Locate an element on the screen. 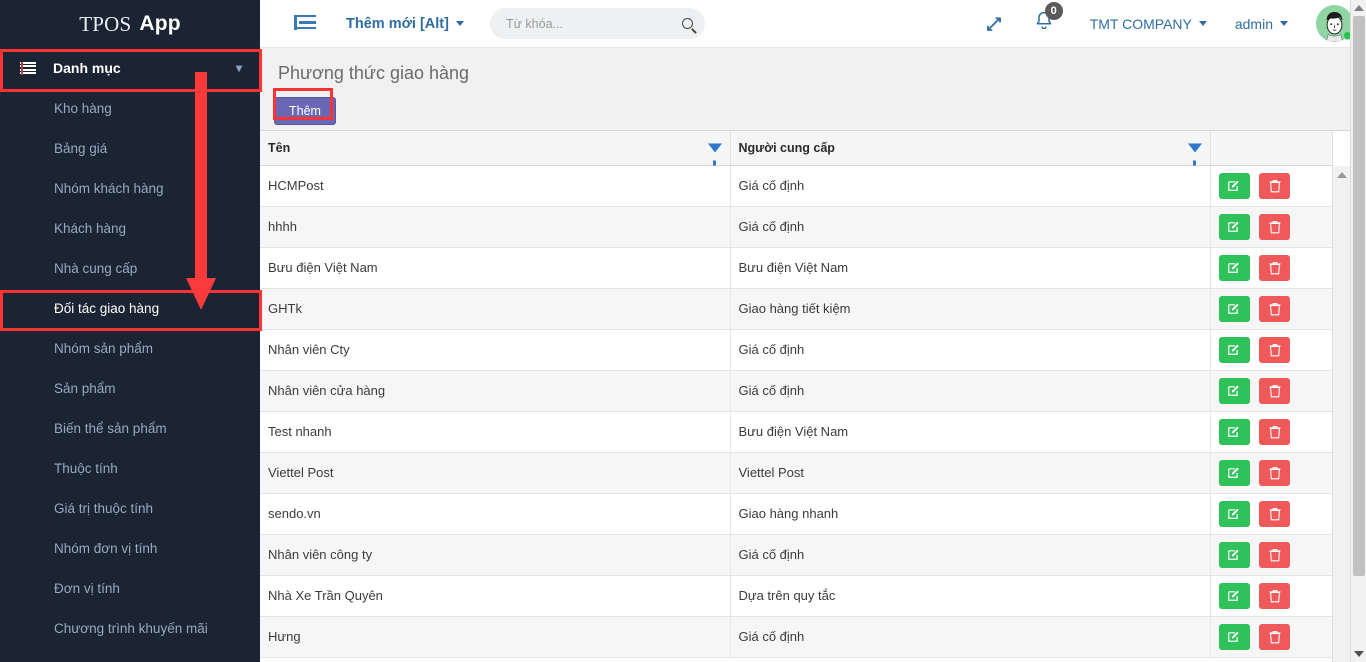 This screenshot has width=1366, height=662. sidebar-item-doi-tac-giao-hang: Đối tác giao hàng is located at coordinates (130, 308).